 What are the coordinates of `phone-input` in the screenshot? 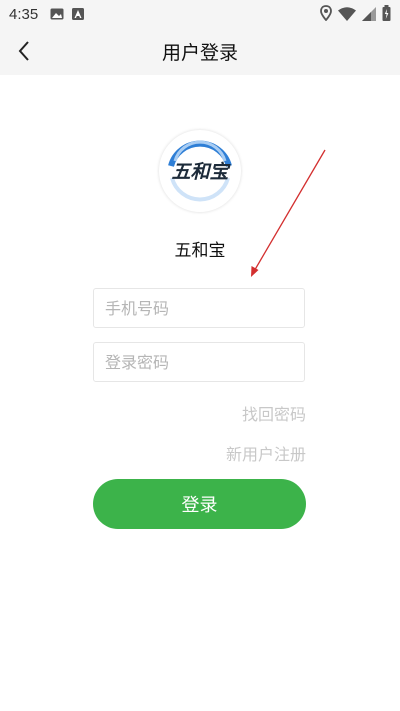 It's located at (199, 308).